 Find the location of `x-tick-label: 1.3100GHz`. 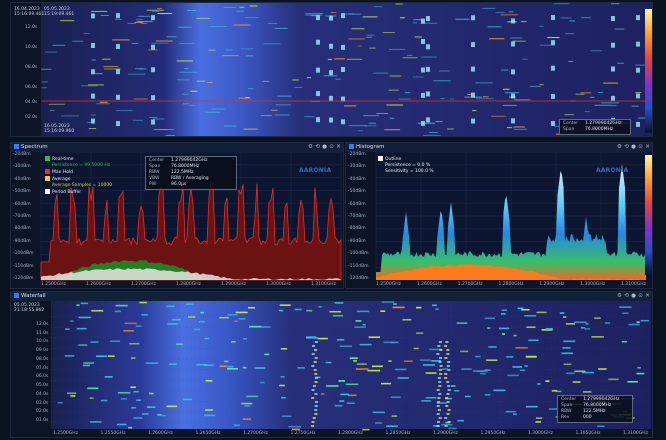

x-tick-label: 1.3100GHz is located at coordinates (635, 433).